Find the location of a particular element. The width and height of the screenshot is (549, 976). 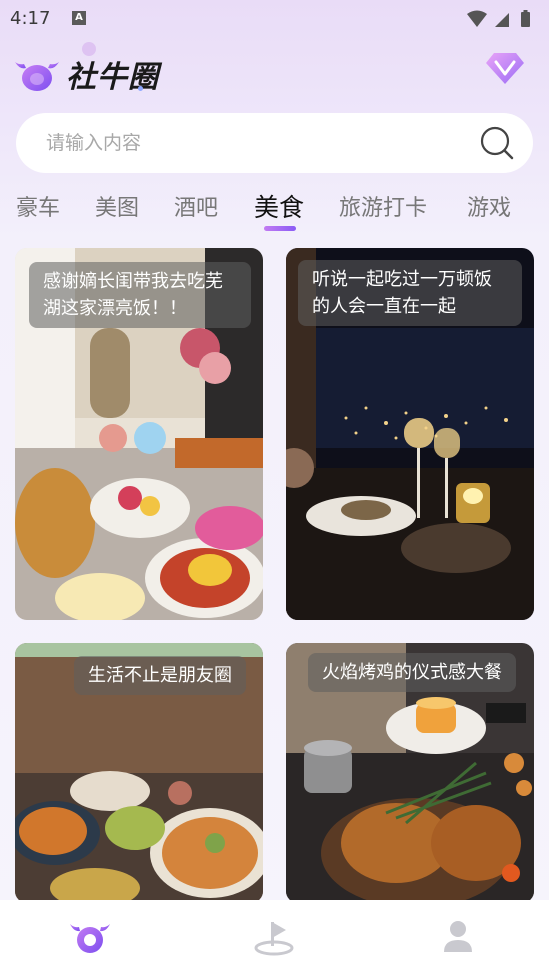

tab-meitu: 美图 is located at coordinates (117, 206).